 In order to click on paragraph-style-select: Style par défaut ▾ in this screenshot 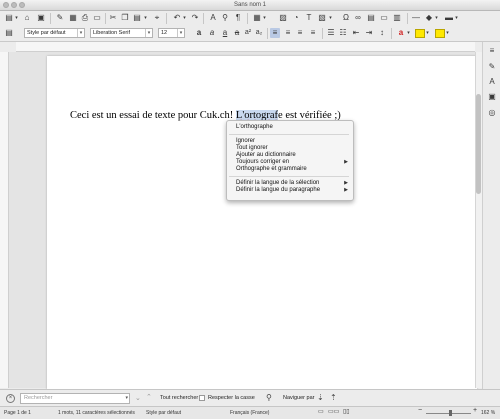, I will do `click(54, 33)`.